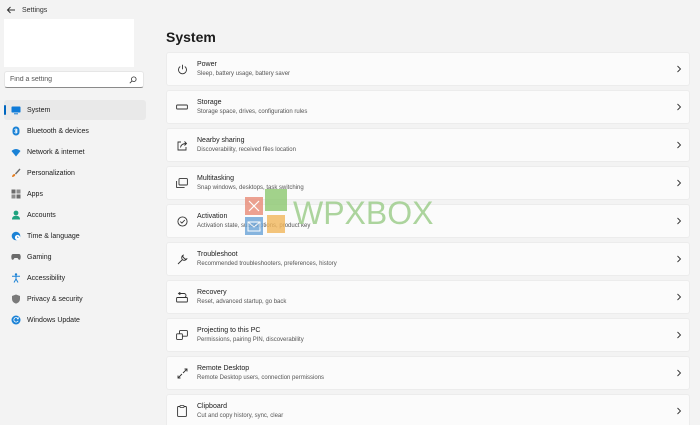  What do you see at coordinates (75, 194) in the screenshot?
I see `sidebar-item-apps: Apps` at bounding box center [75, 194].